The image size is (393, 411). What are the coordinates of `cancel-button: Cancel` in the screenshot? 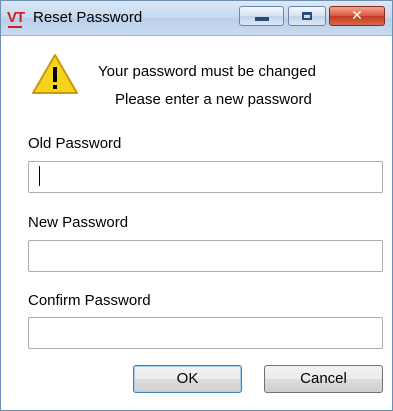 It's located at (323, 379).